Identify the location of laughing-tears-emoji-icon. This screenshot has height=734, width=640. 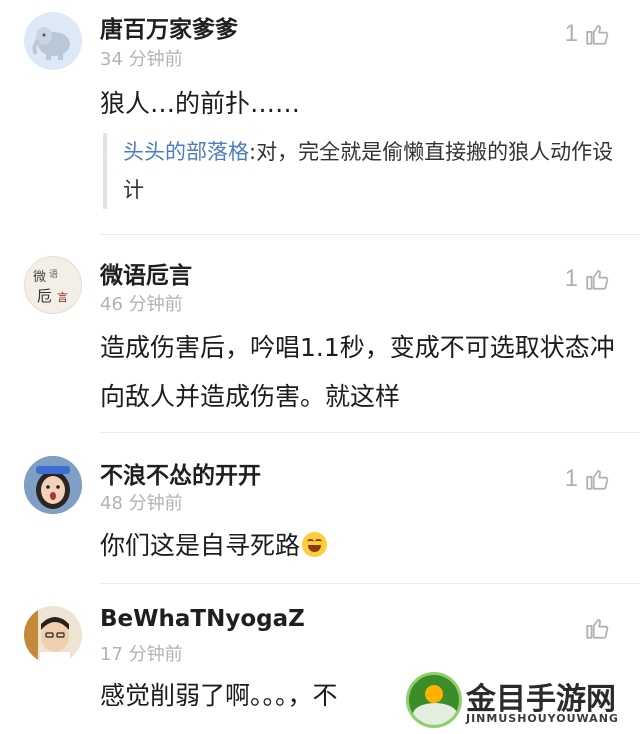
(315, 544).